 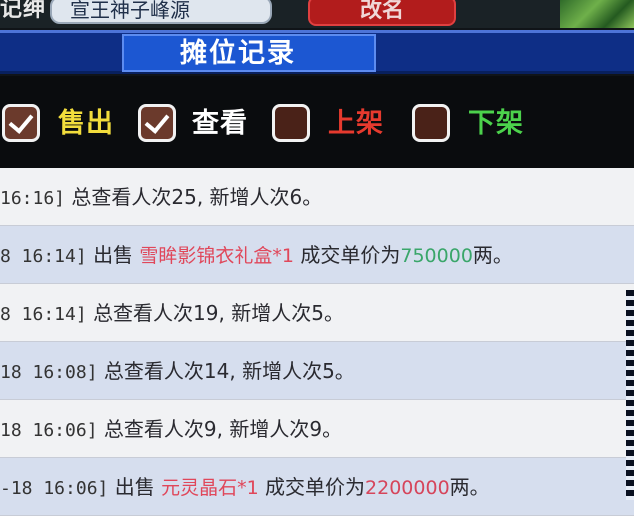 What do you see at coordinates (238, 53) in the screenshot?
I see `window-title: 摊位记录` at bounding box center [238, 53].